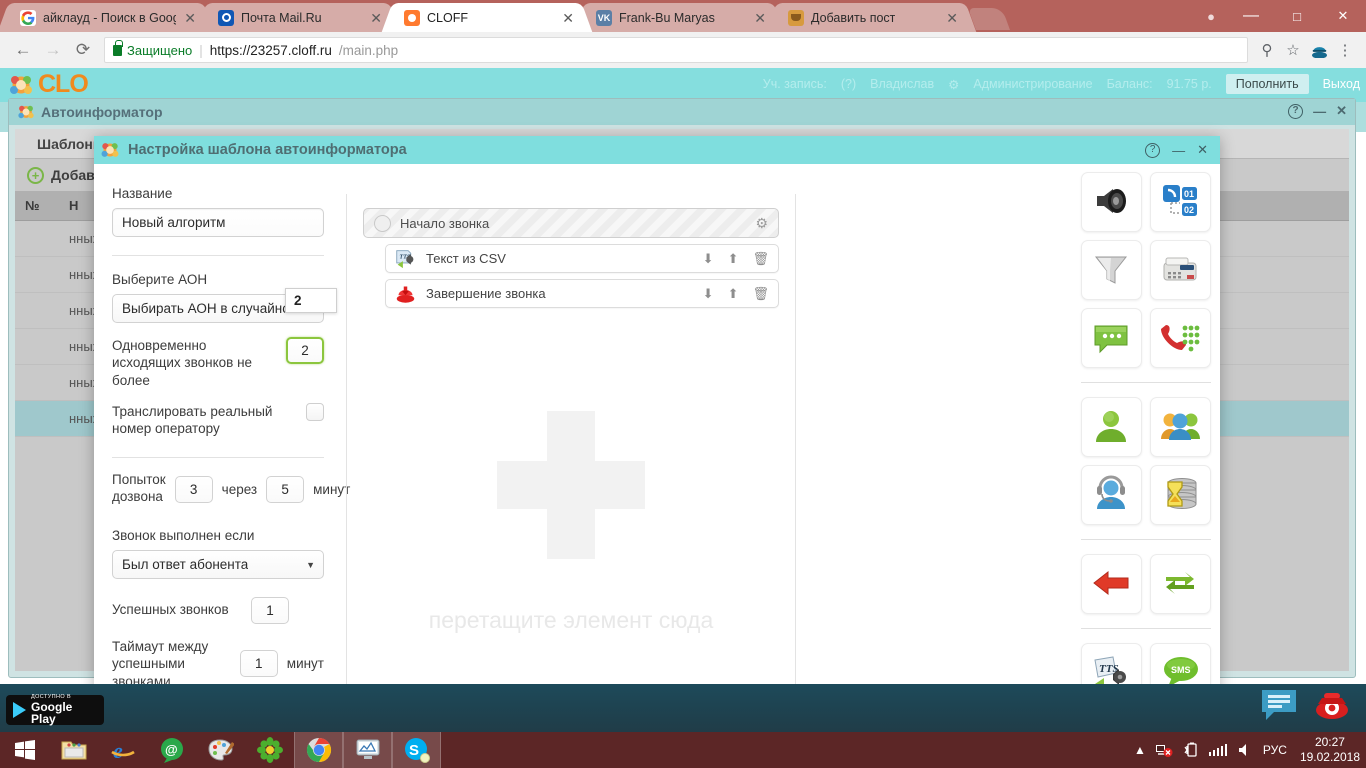  Describe the element at coordinates (193, 489) in the screenshot. I see `attempts-input` at that location.